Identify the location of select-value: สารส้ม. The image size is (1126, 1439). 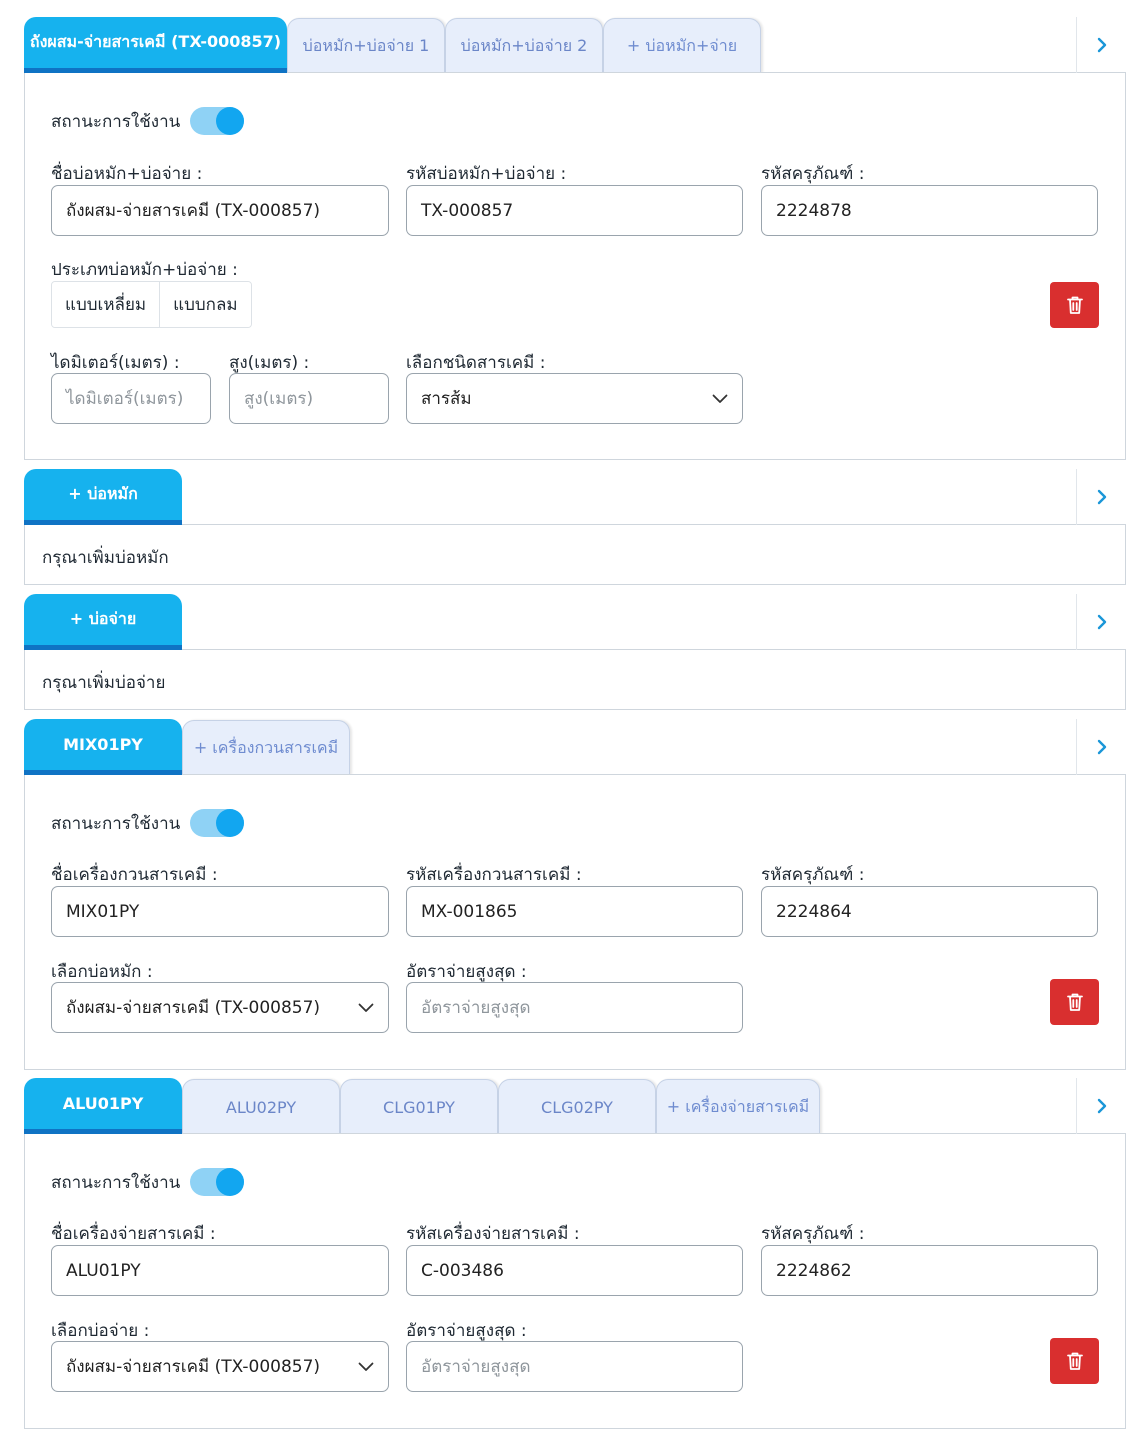
(446, 399).